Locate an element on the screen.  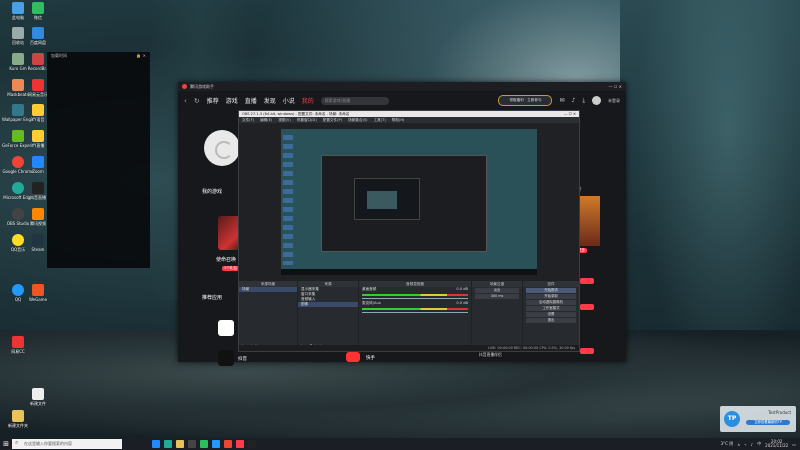
my-games-title: 我的游戏 is located at coordinates (212, 192).